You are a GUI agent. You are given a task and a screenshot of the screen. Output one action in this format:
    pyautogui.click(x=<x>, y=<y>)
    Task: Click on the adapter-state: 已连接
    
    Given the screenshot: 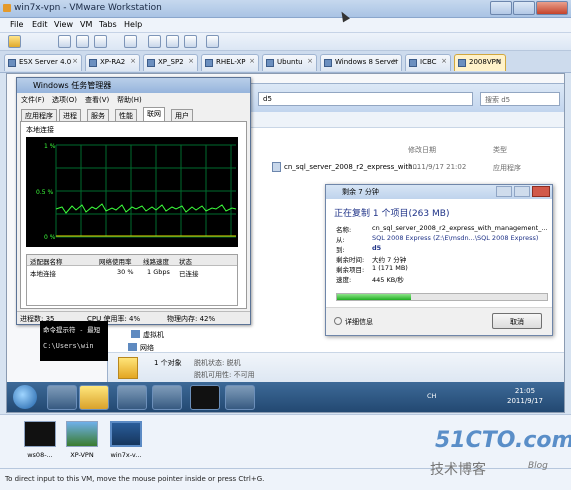 What is the action you would take?
    pyautogui.click(x=189, y=274)
    